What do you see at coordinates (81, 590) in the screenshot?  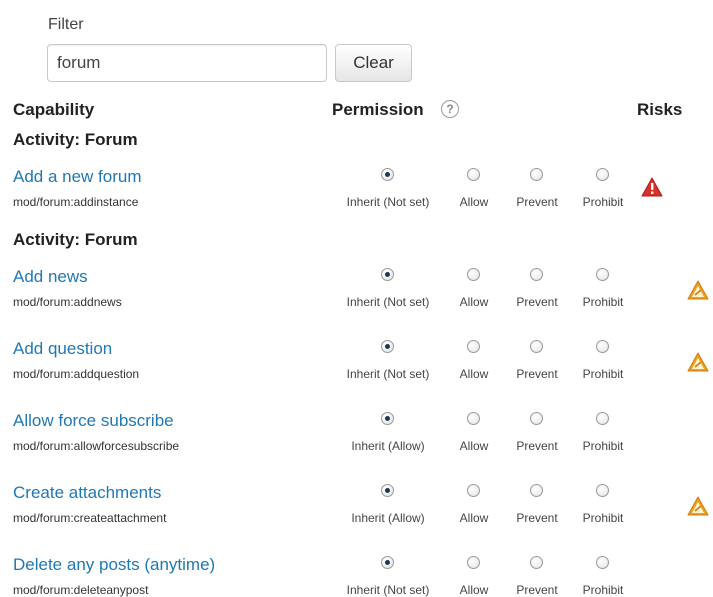 I see `capability-name: mod/forum:deleteanypost` at bounding box center [81, 590].